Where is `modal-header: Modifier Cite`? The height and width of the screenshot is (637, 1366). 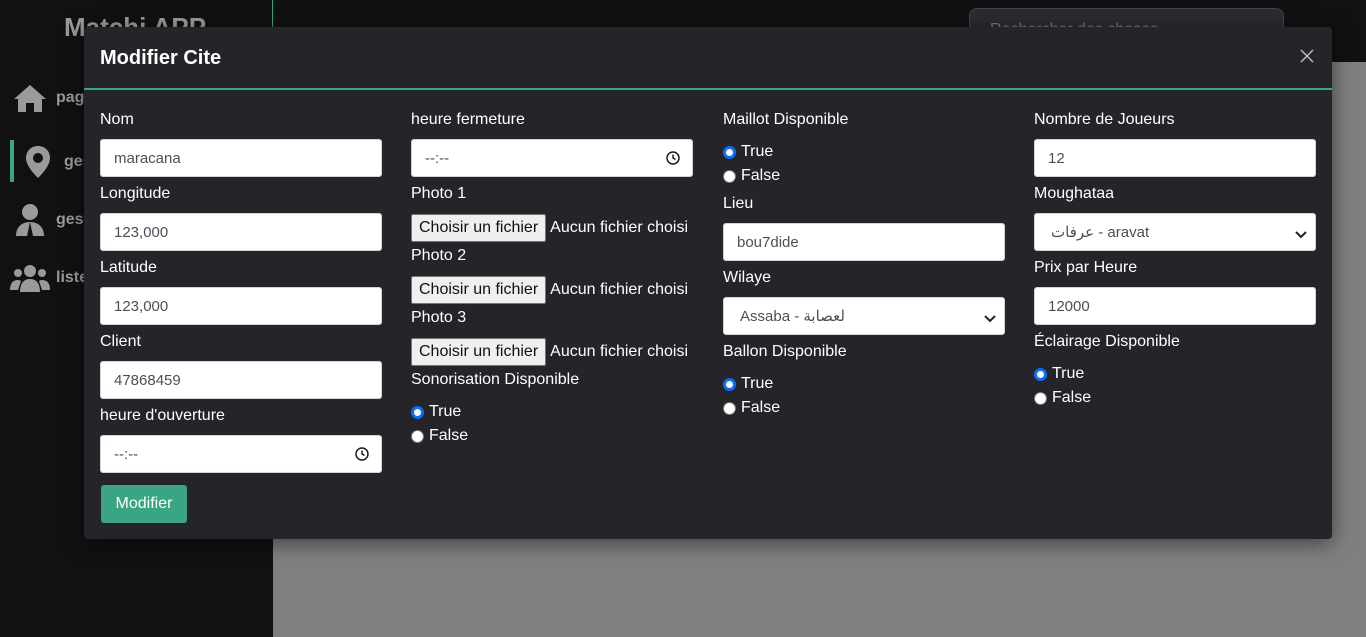 modal-header: Modifier Cite is located at coordinates (708, 58).